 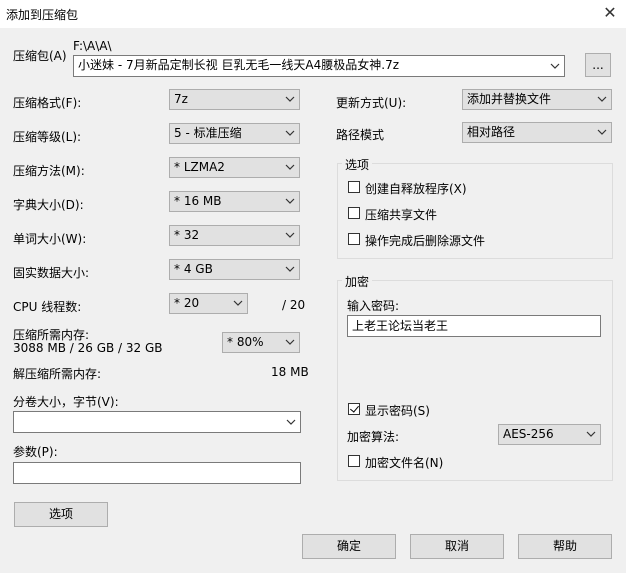 What do you see at coordinates (234, 235) in the screenshot?
I see `word-select: * 32` at bounding box center [234, 235].